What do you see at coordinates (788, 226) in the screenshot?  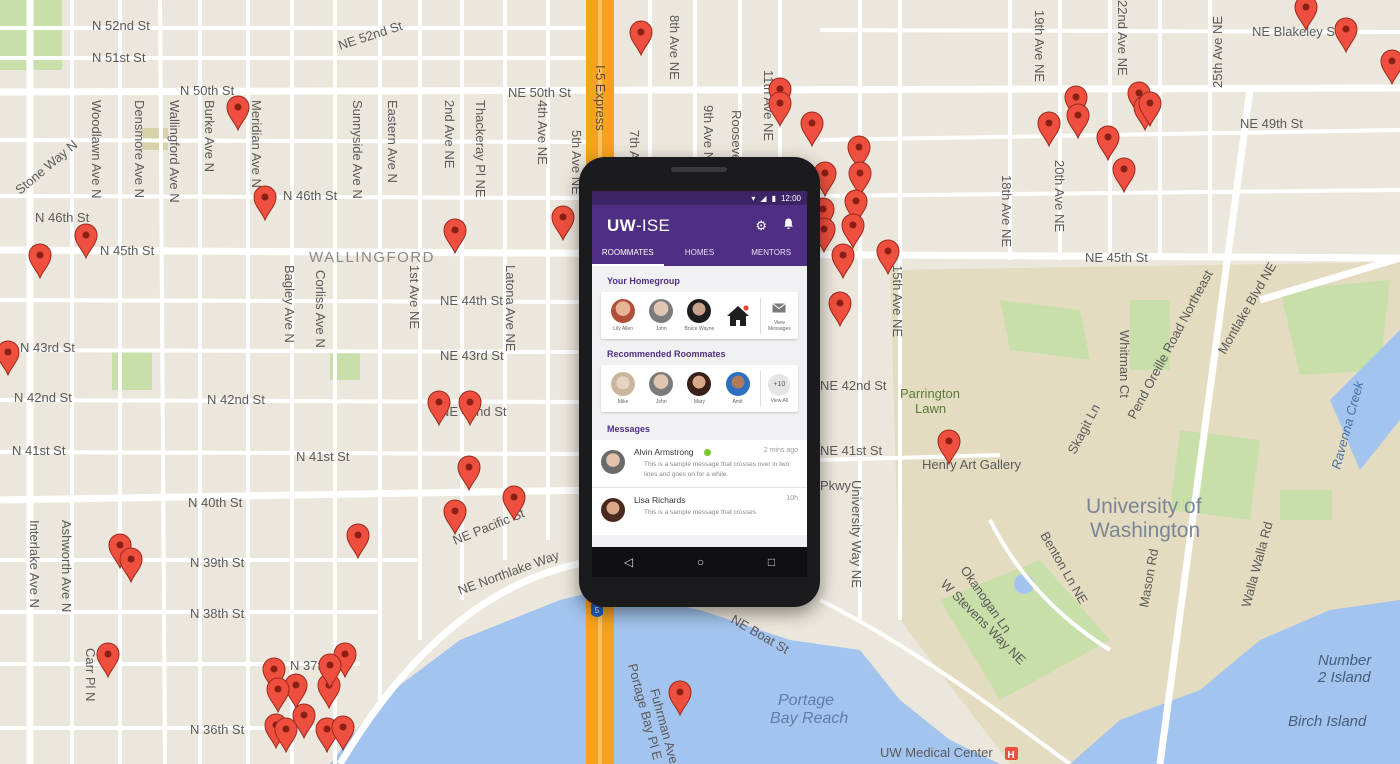 I see `bell-icon` at bounding box center [788, 226].